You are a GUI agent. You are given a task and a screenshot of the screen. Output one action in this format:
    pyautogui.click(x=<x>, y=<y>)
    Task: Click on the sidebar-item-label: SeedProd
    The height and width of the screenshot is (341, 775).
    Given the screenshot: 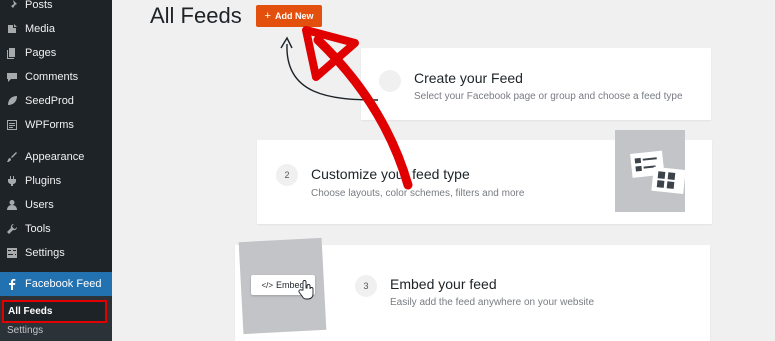 What is the action you would take?
    pyautogui.click(x=49, y=101)
    